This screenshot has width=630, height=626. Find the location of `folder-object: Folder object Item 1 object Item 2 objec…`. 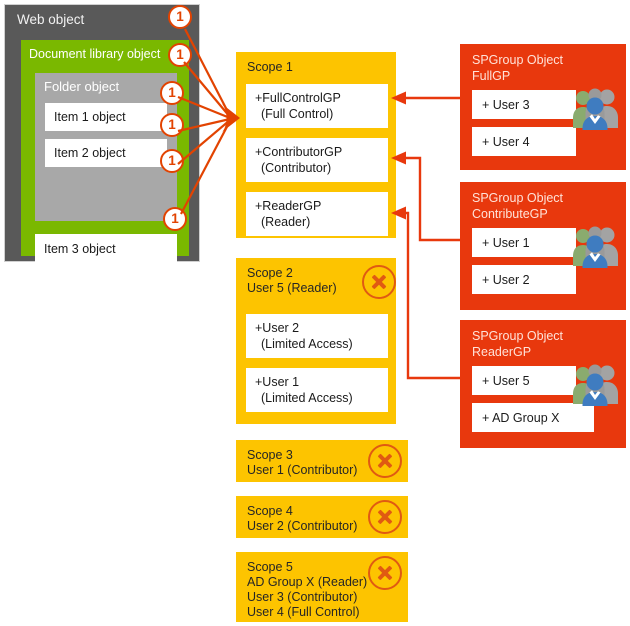

folder-object: Folder object Item 1 object Item 2 objec… is located at coordinates (106, 147).